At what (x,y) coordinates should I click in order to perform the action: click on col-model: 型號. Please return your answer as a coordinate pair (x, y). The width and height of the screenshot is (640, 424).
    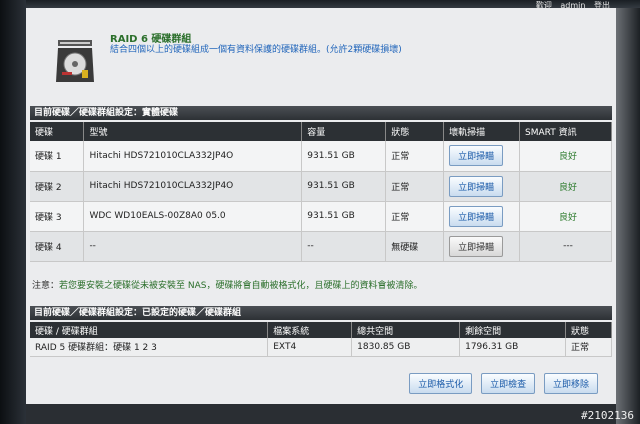
    Looking at the image, I should click on (193, 131).